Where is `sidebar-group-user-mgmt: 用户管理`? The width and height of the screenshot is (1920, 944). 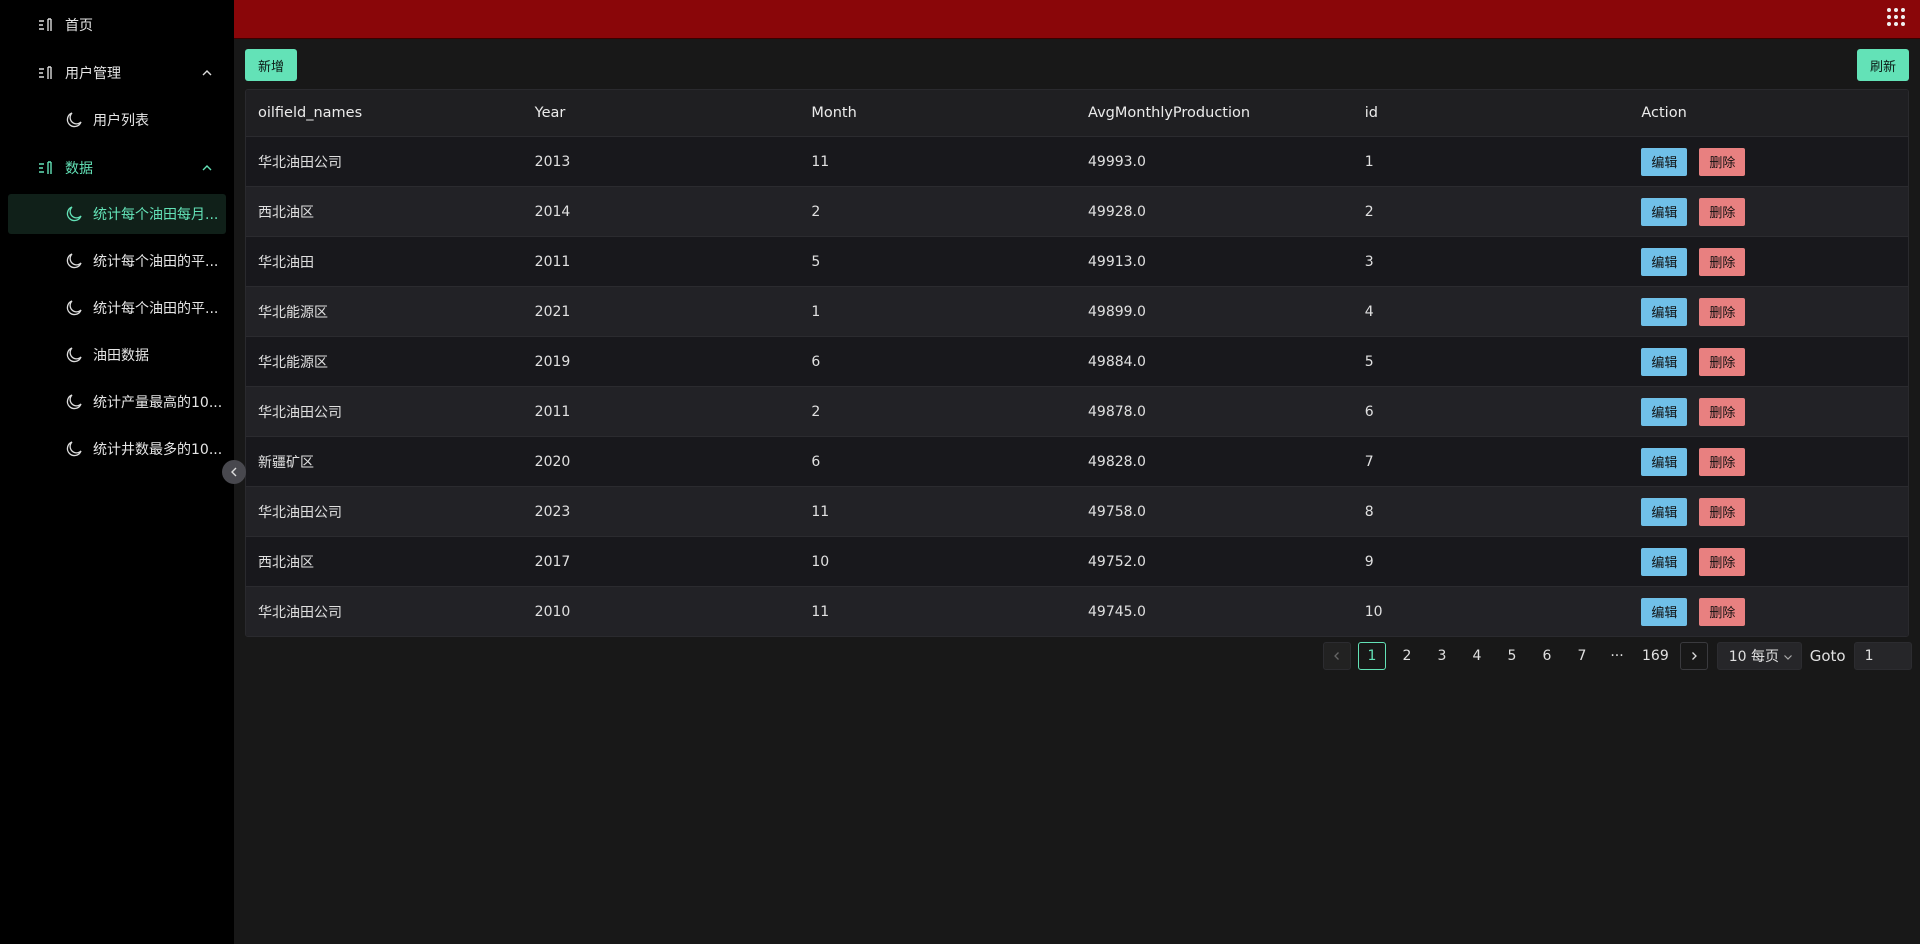 sidebar-group-user-mgmt: 用户管理 is located at coordinates (117, 73).